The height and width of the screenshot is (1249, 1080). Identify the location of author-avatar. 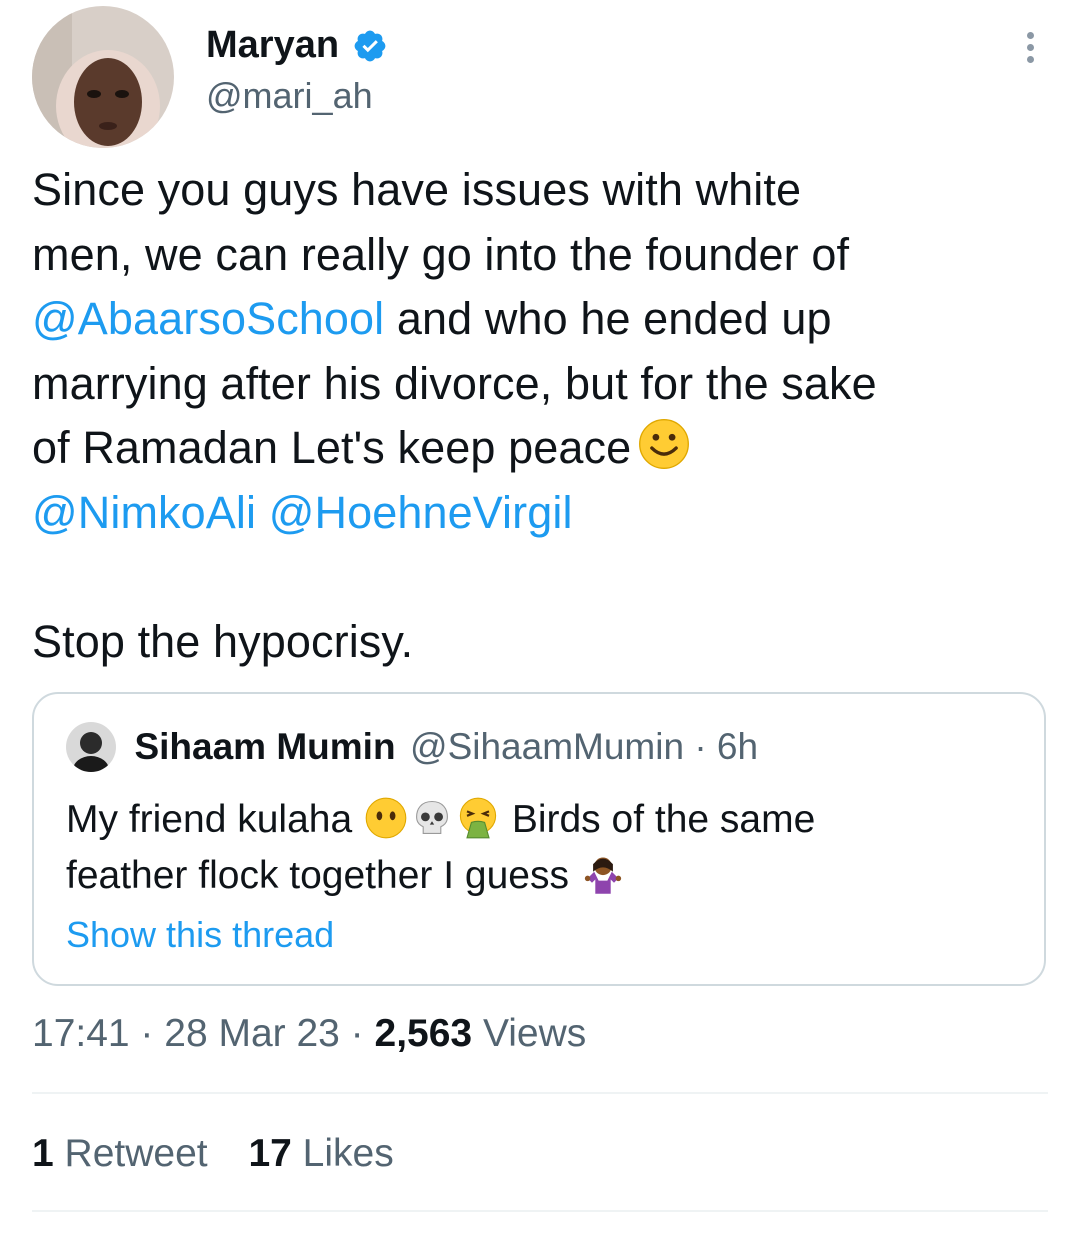
(103, 77).